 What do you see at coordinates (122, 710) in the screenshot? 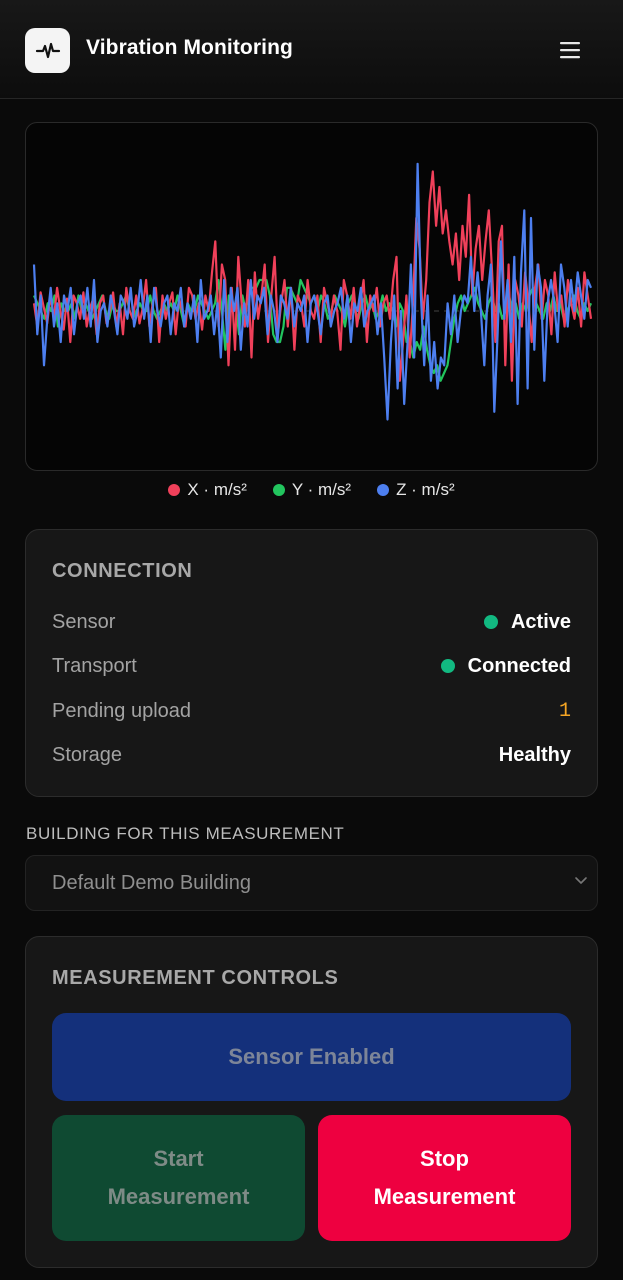
I see `pending-upload-label: Pending upload` at bounding box center [122, 710].